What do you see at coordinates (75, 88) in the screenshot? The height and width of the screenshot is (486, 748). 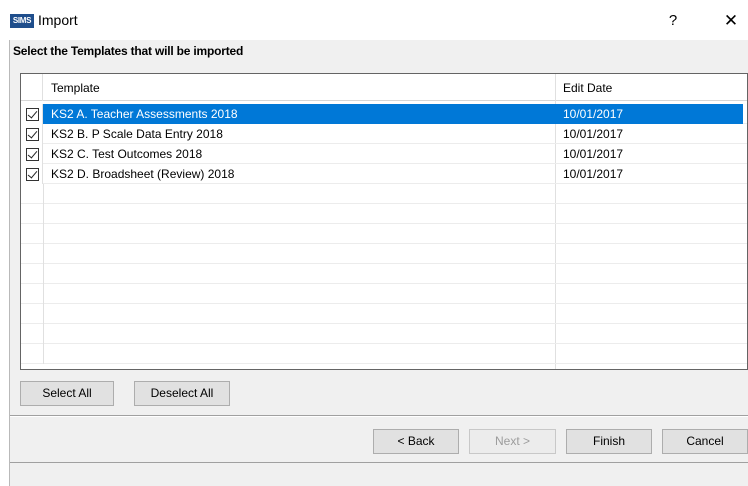 I see `column-header-template: Template` at bounding box center [75, 88].